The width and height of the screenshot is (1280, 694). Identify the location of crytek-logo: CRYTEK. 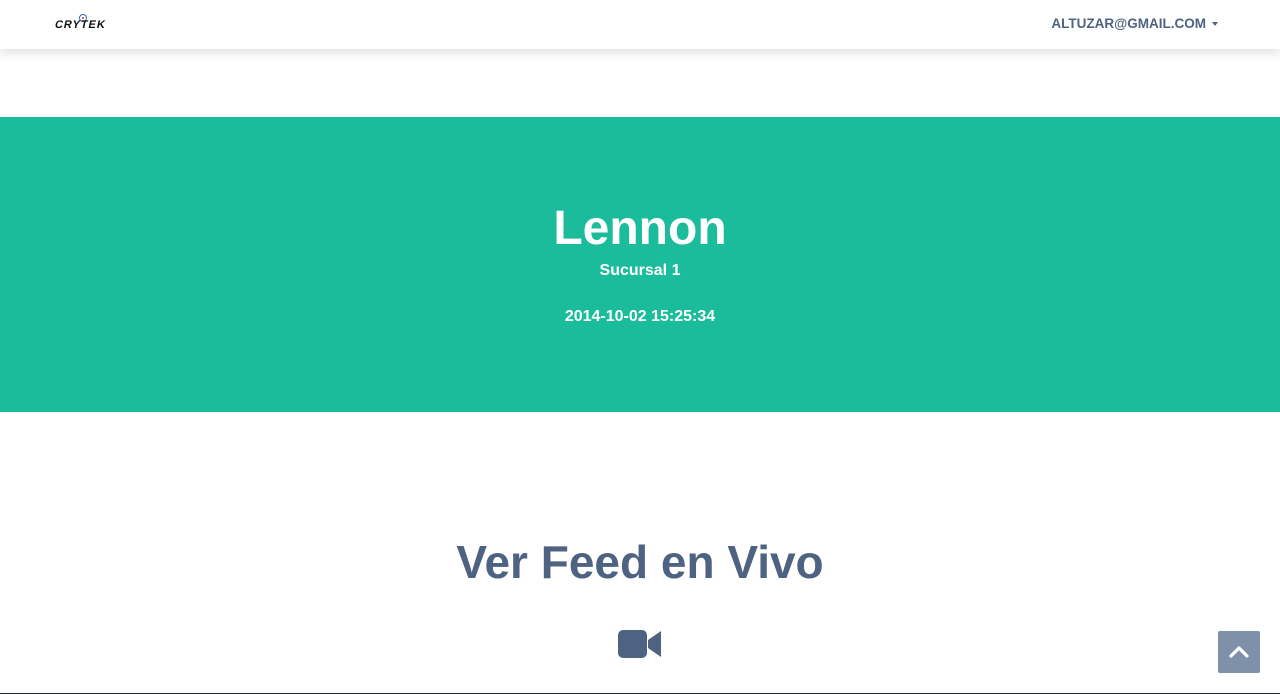
(85, 25).